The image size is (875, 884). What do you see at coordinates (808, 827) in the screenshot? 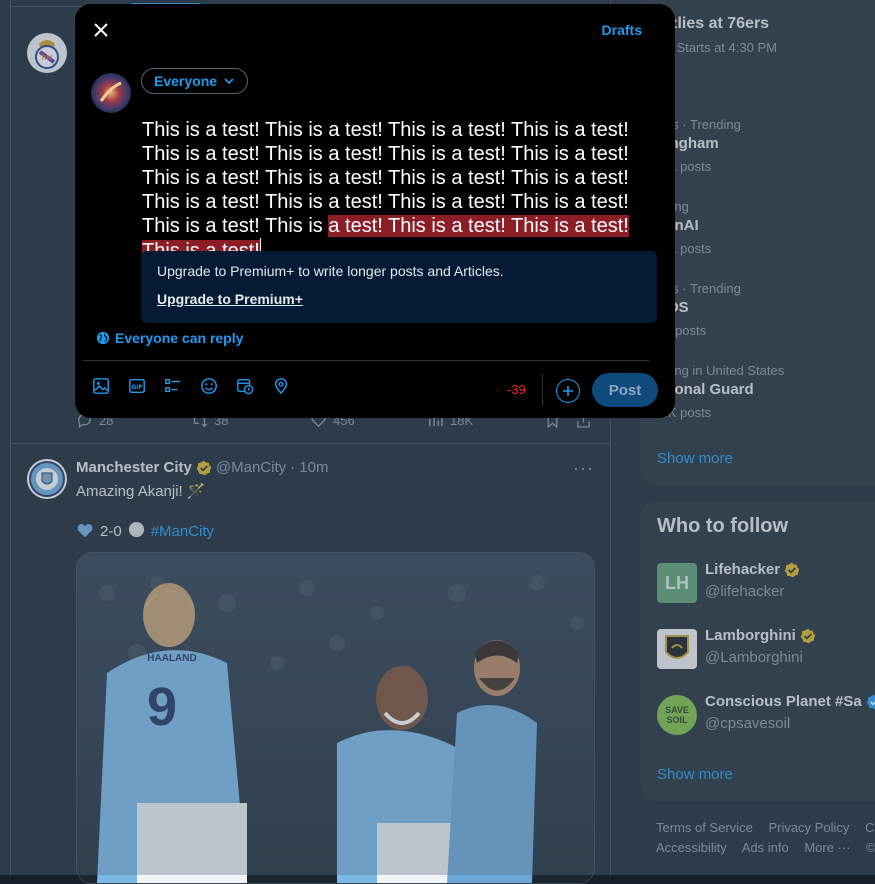
I see `privacy-link: Privacy Policy` at bounding box center [808, 827].